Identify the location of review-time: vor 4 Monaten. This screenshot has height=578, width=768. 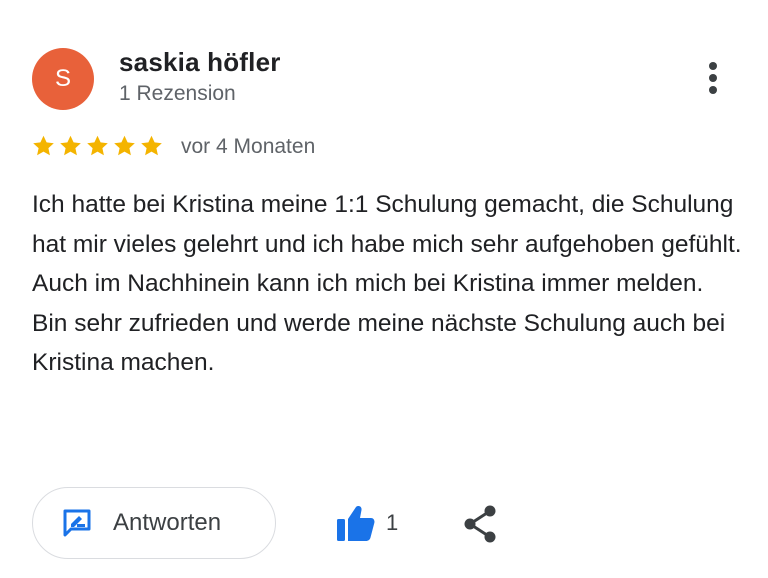
(248, 146).